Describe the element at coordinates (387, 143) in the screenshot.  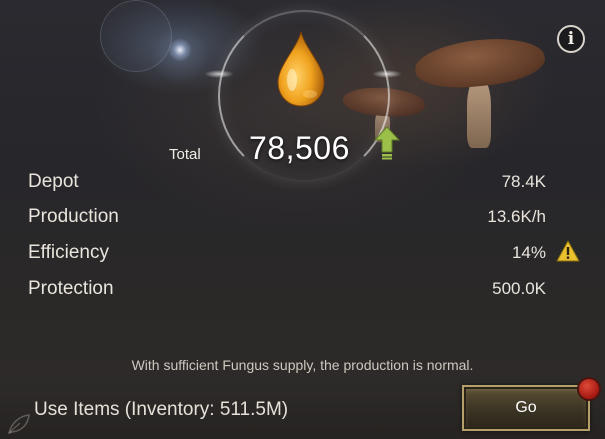
I see `up-arrow-icon` at that location.